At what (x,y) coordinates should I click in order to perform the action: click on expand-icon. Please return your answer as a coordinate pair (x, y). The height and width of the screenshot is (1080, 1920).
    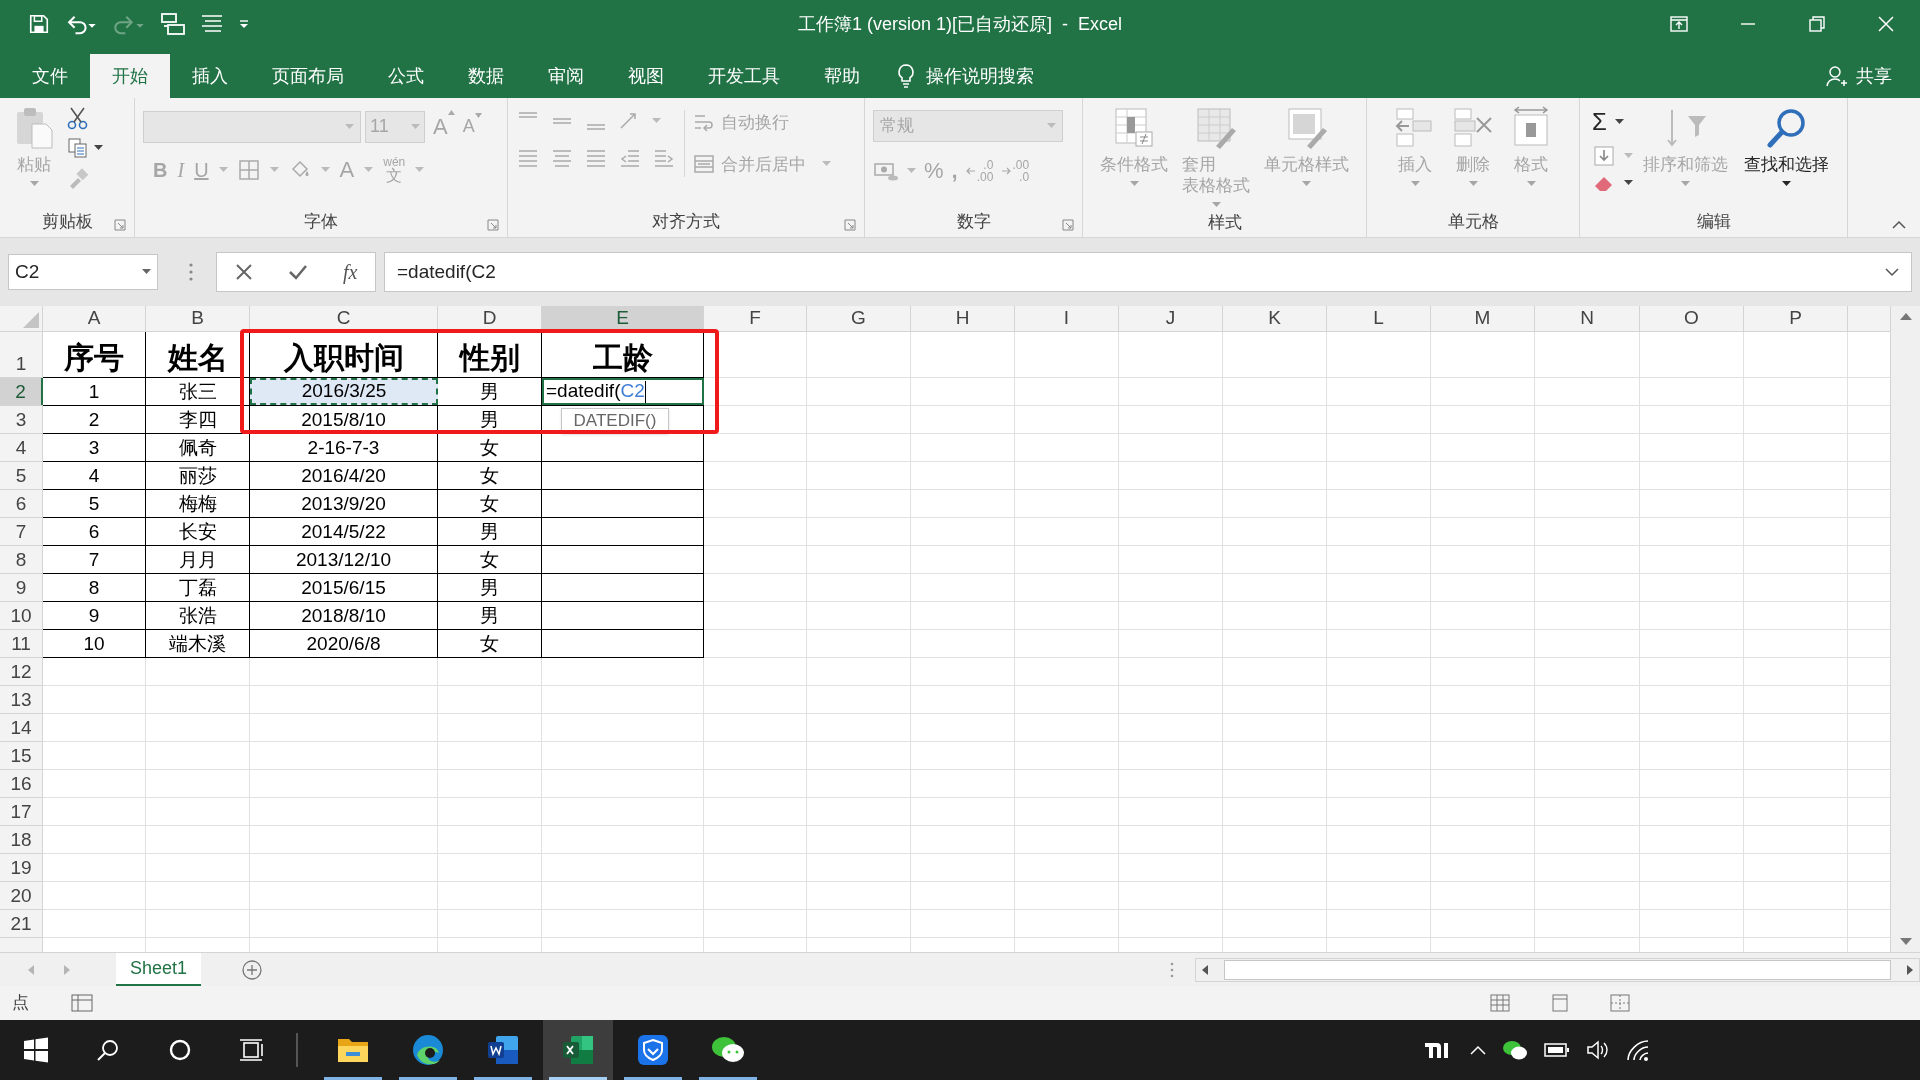
    Looking at the image, I should click on (1892, 272).